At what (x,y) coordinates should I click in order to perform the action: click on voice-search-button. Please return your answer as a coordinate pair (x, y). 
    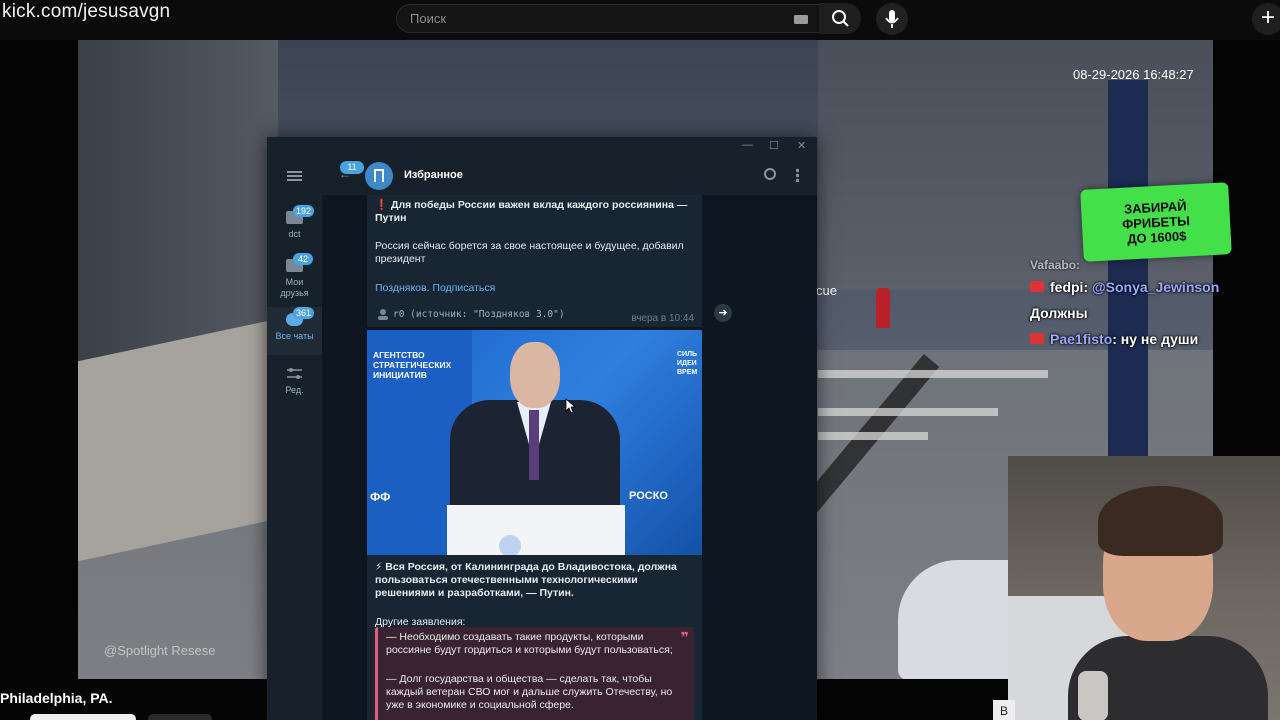
    Looking at the image, I should click on (892, 19).